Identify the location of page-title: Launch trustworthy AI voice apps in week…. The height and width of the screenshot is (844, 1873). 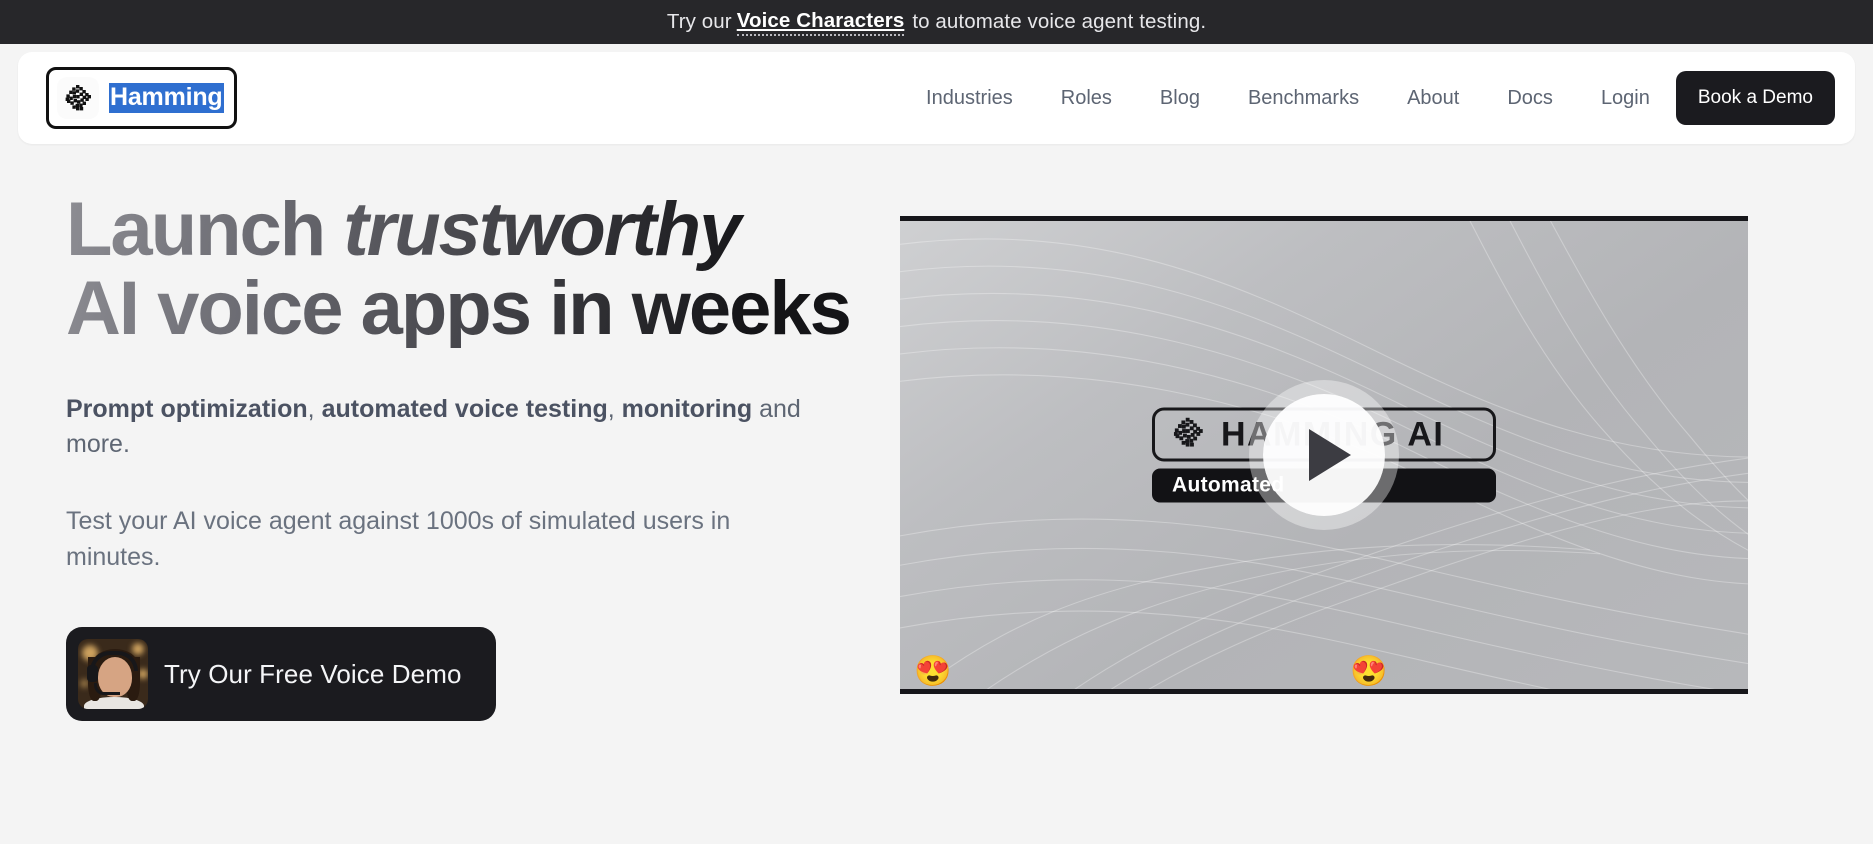
(483, 269).